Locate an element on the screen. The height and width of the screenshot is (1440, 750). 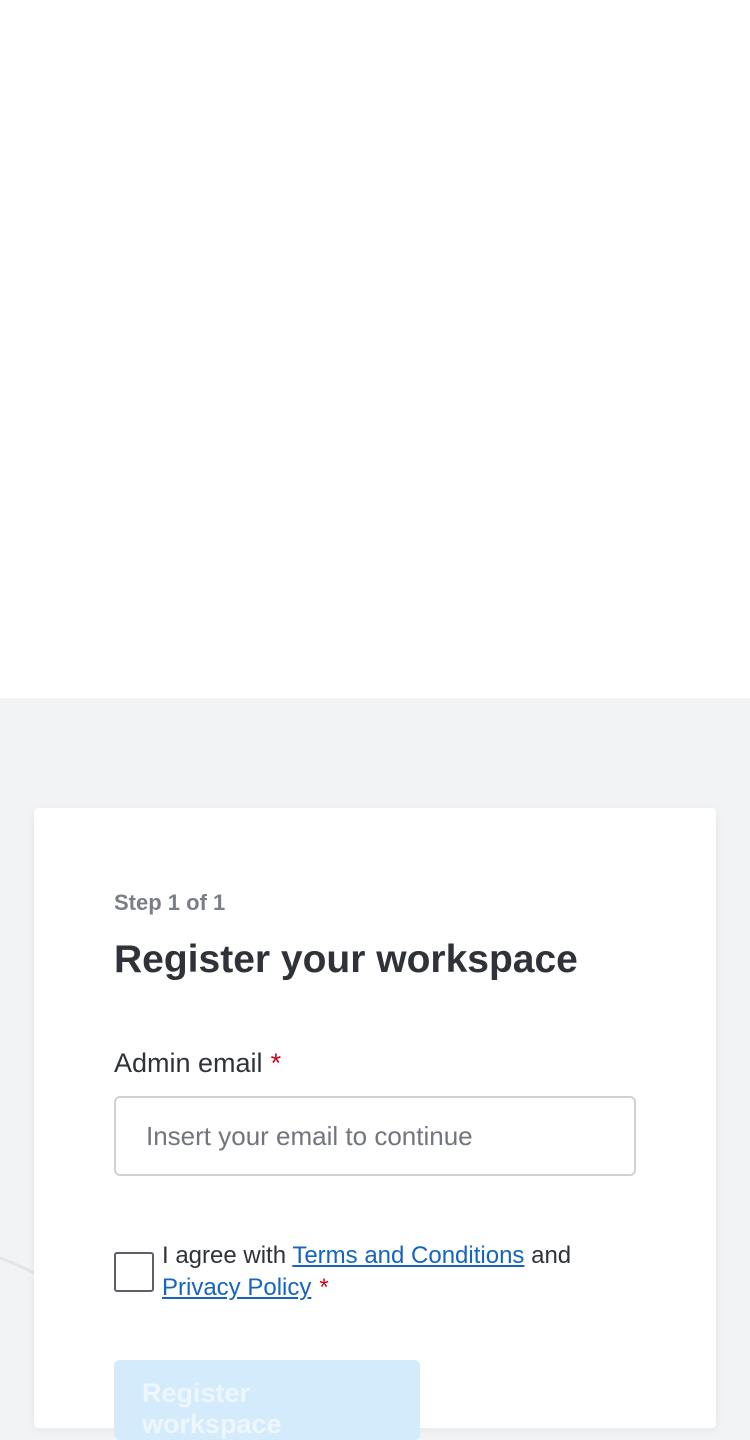
terms-checkbox is located at coordinates (134, 1272).